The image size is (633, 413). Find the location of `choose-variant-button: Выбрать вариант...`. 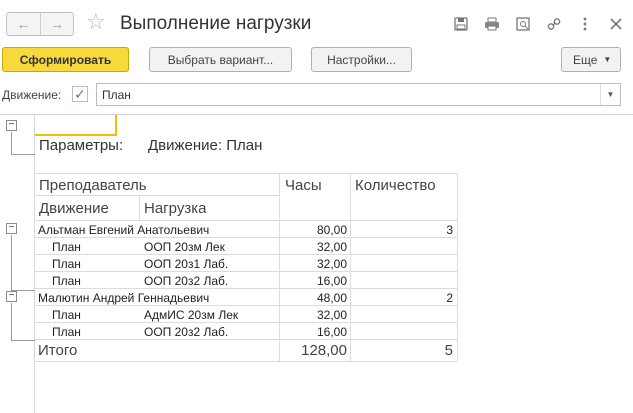

choose-variant-button: Выбрать вариант... is located at coordinates (220, 59).